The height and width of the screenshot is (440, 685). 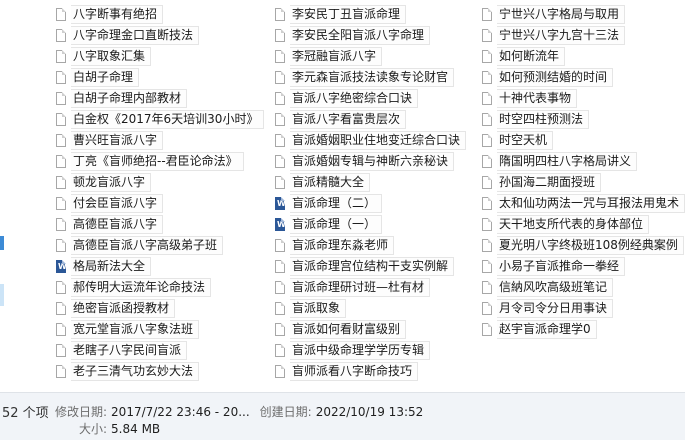 I want to click on file-item: 盲师派看八字断命技巧, so click(x=370, y=371).